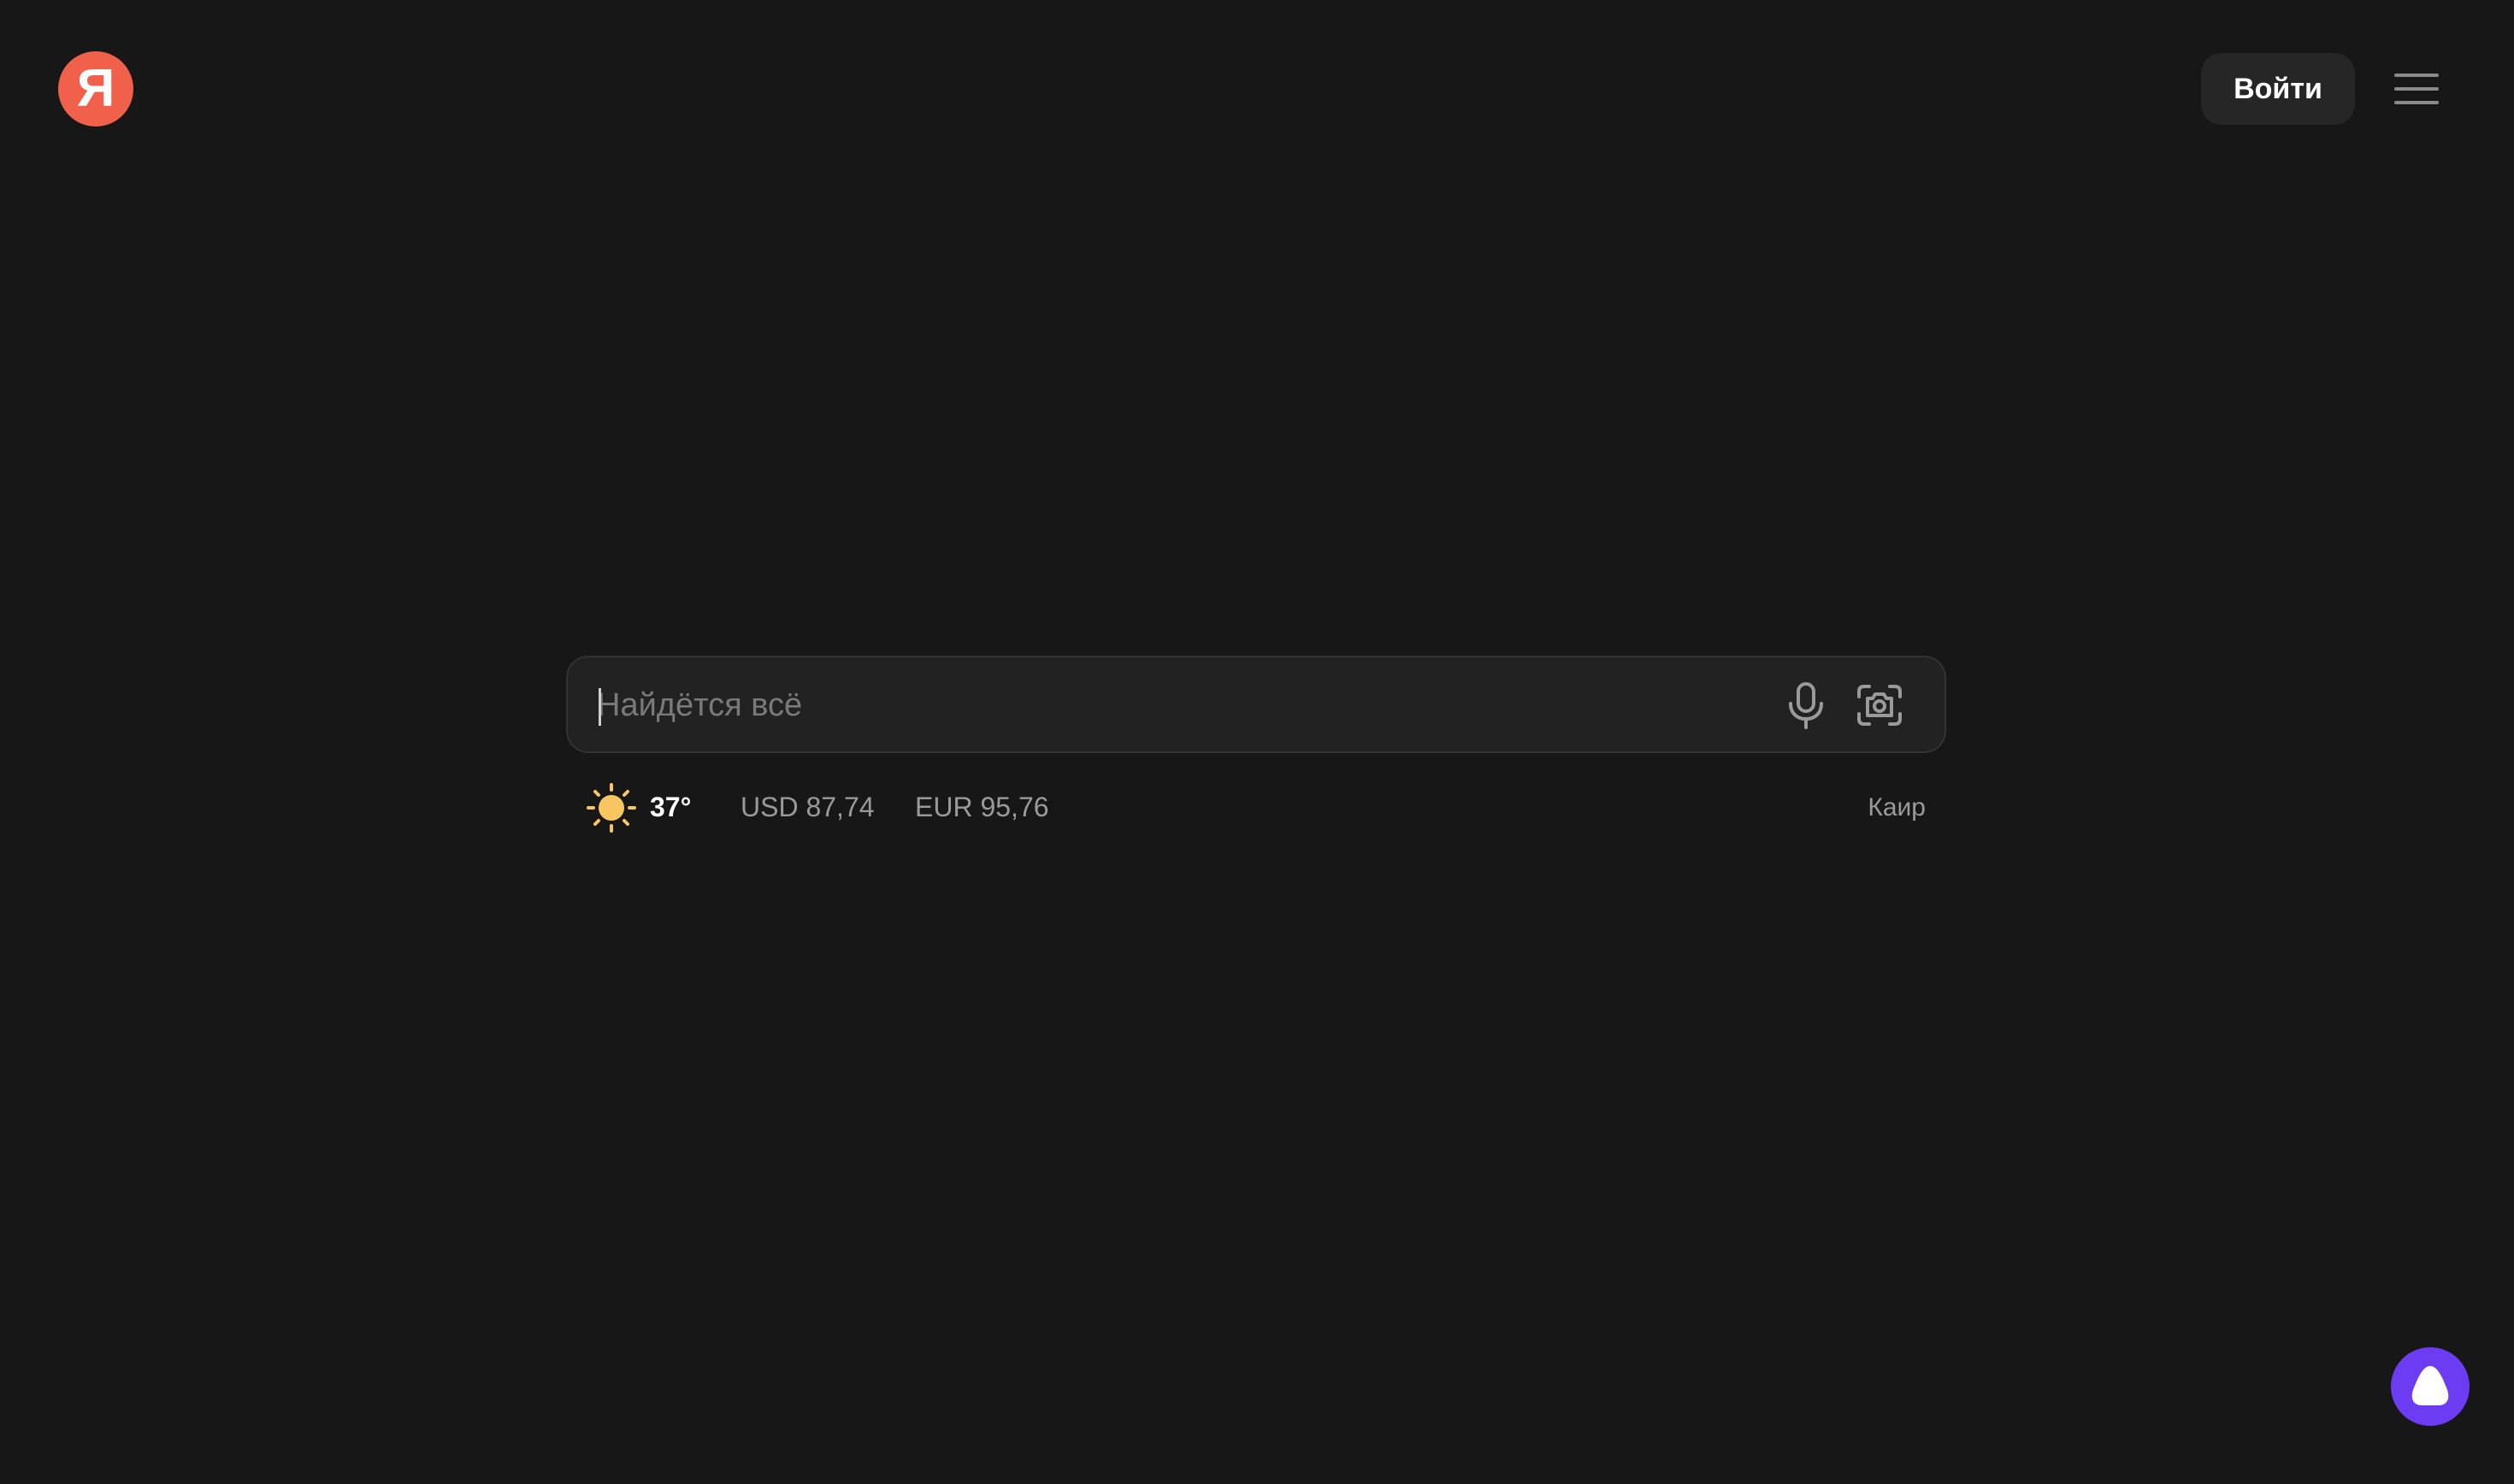 The height and width of the screenshot is (1484, 2514). What do you see at coordinates (1263, 808) in the screenshot?
I see `info-row: 37° USD 87,74 EUR 95,76 Каир` at bounding box center [1263, 808].